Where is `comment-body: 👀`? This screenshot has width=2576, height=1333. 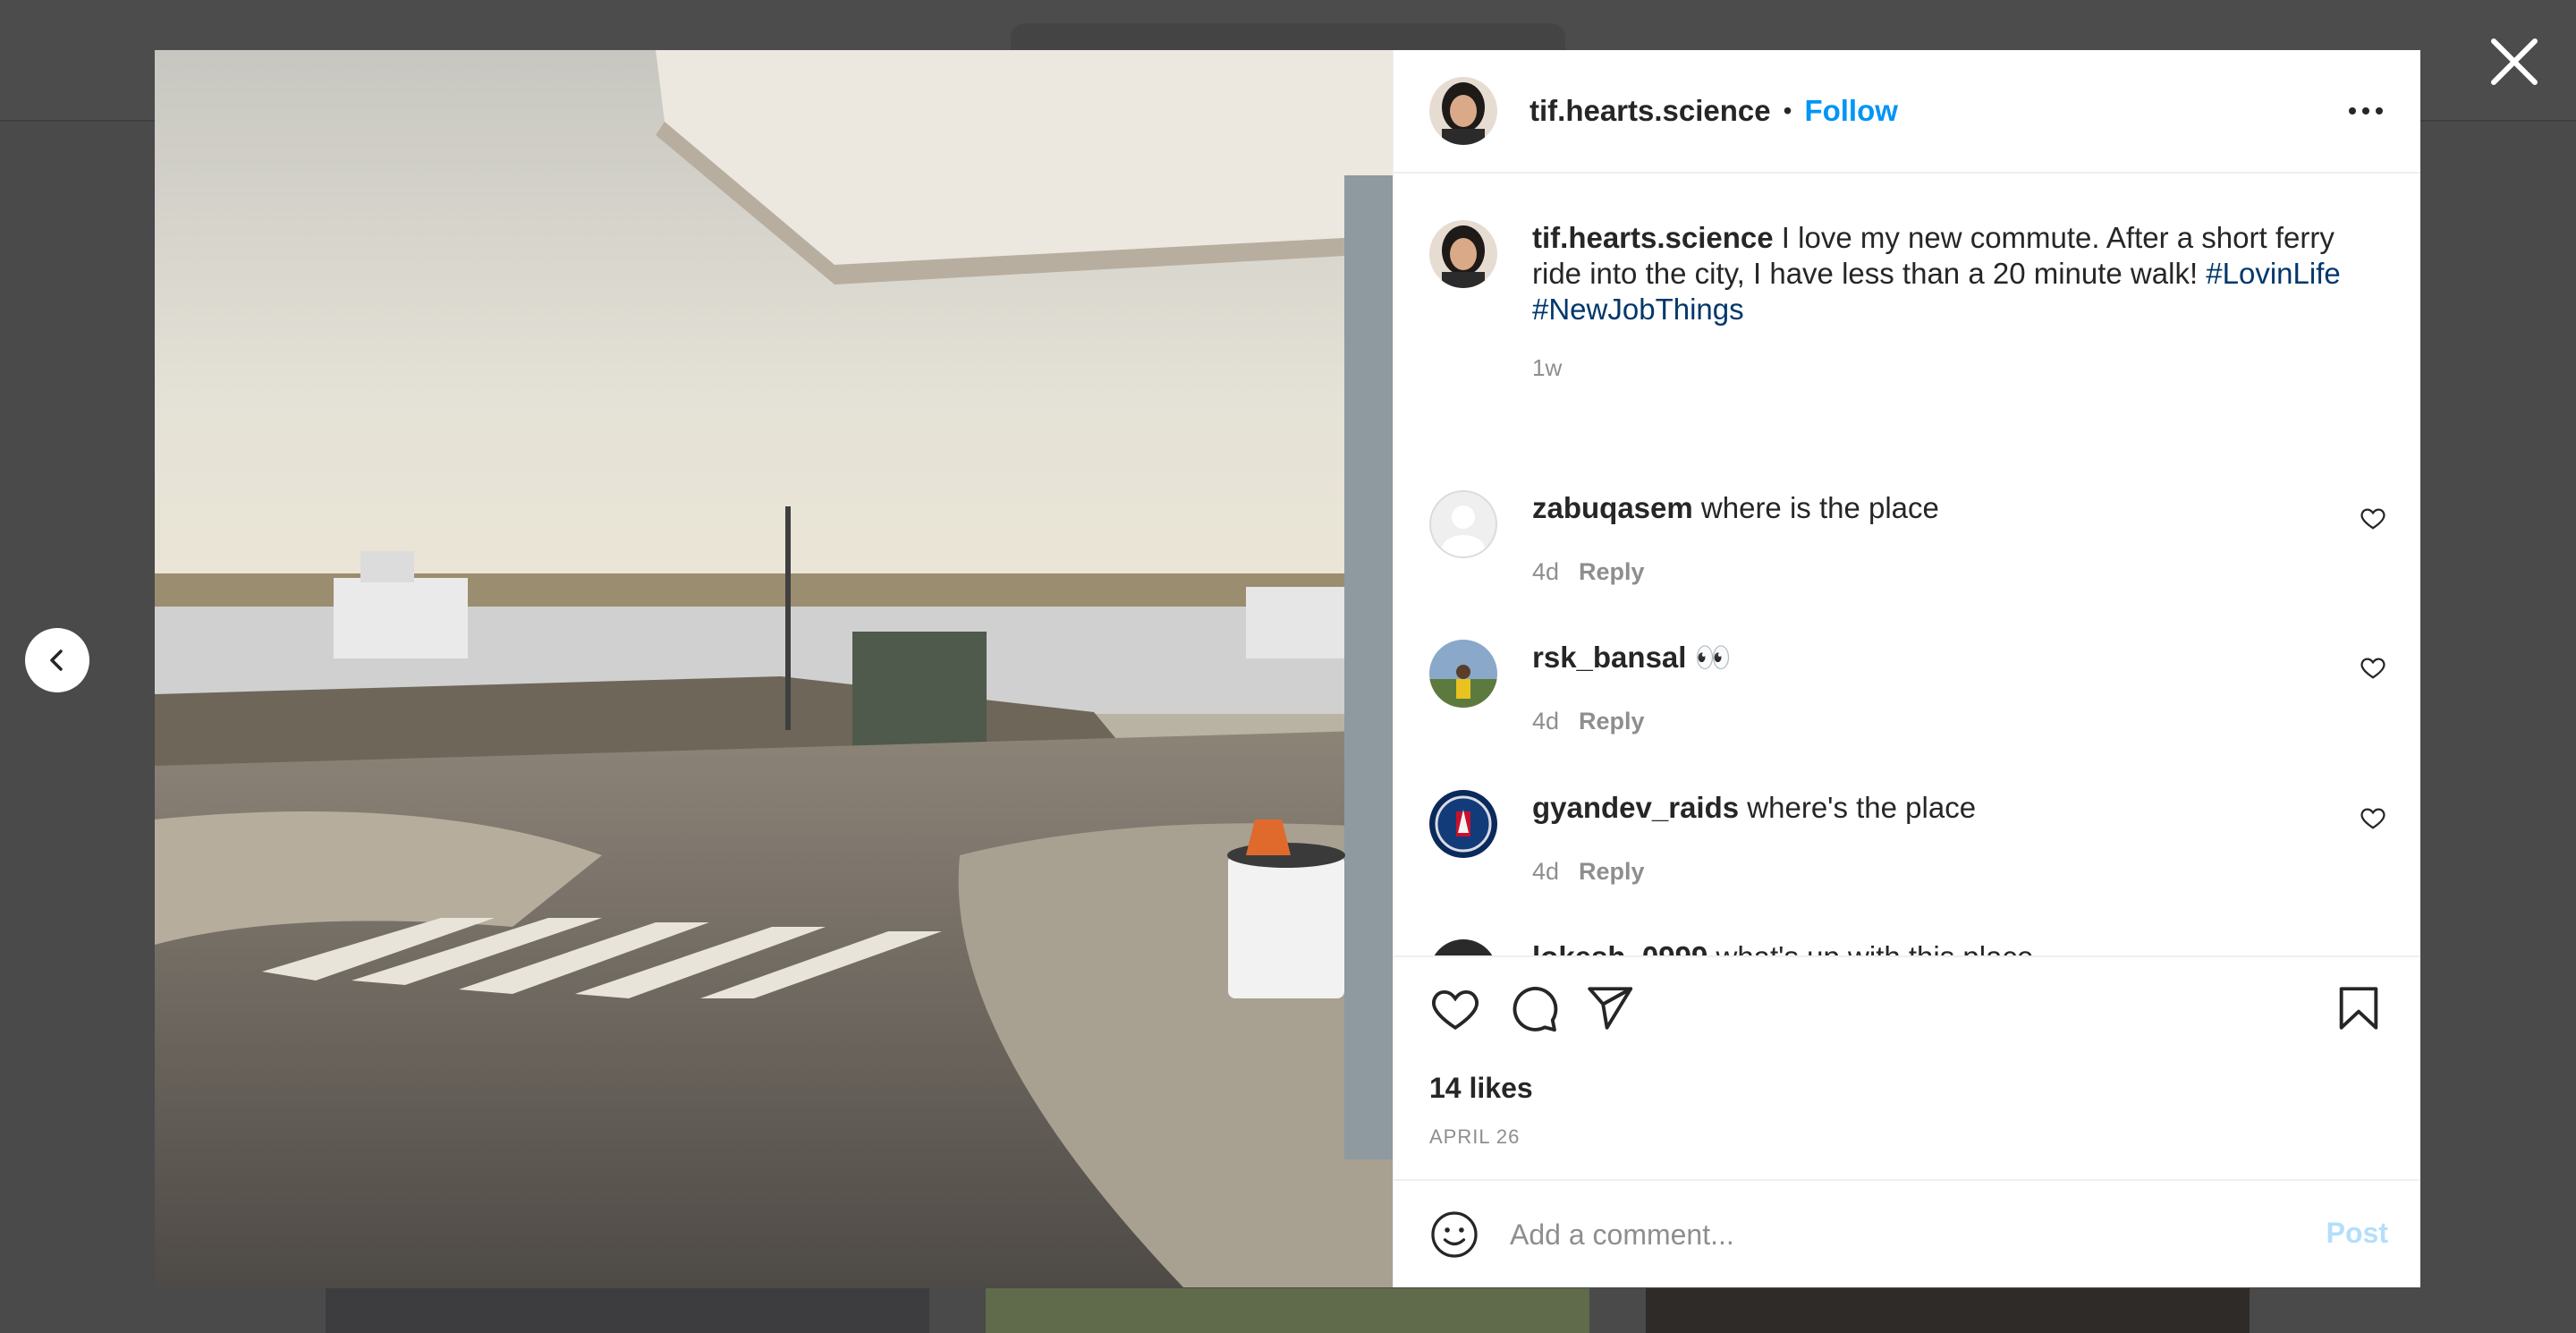 comment-body: 👀 is located at coordinates (1709, 657).